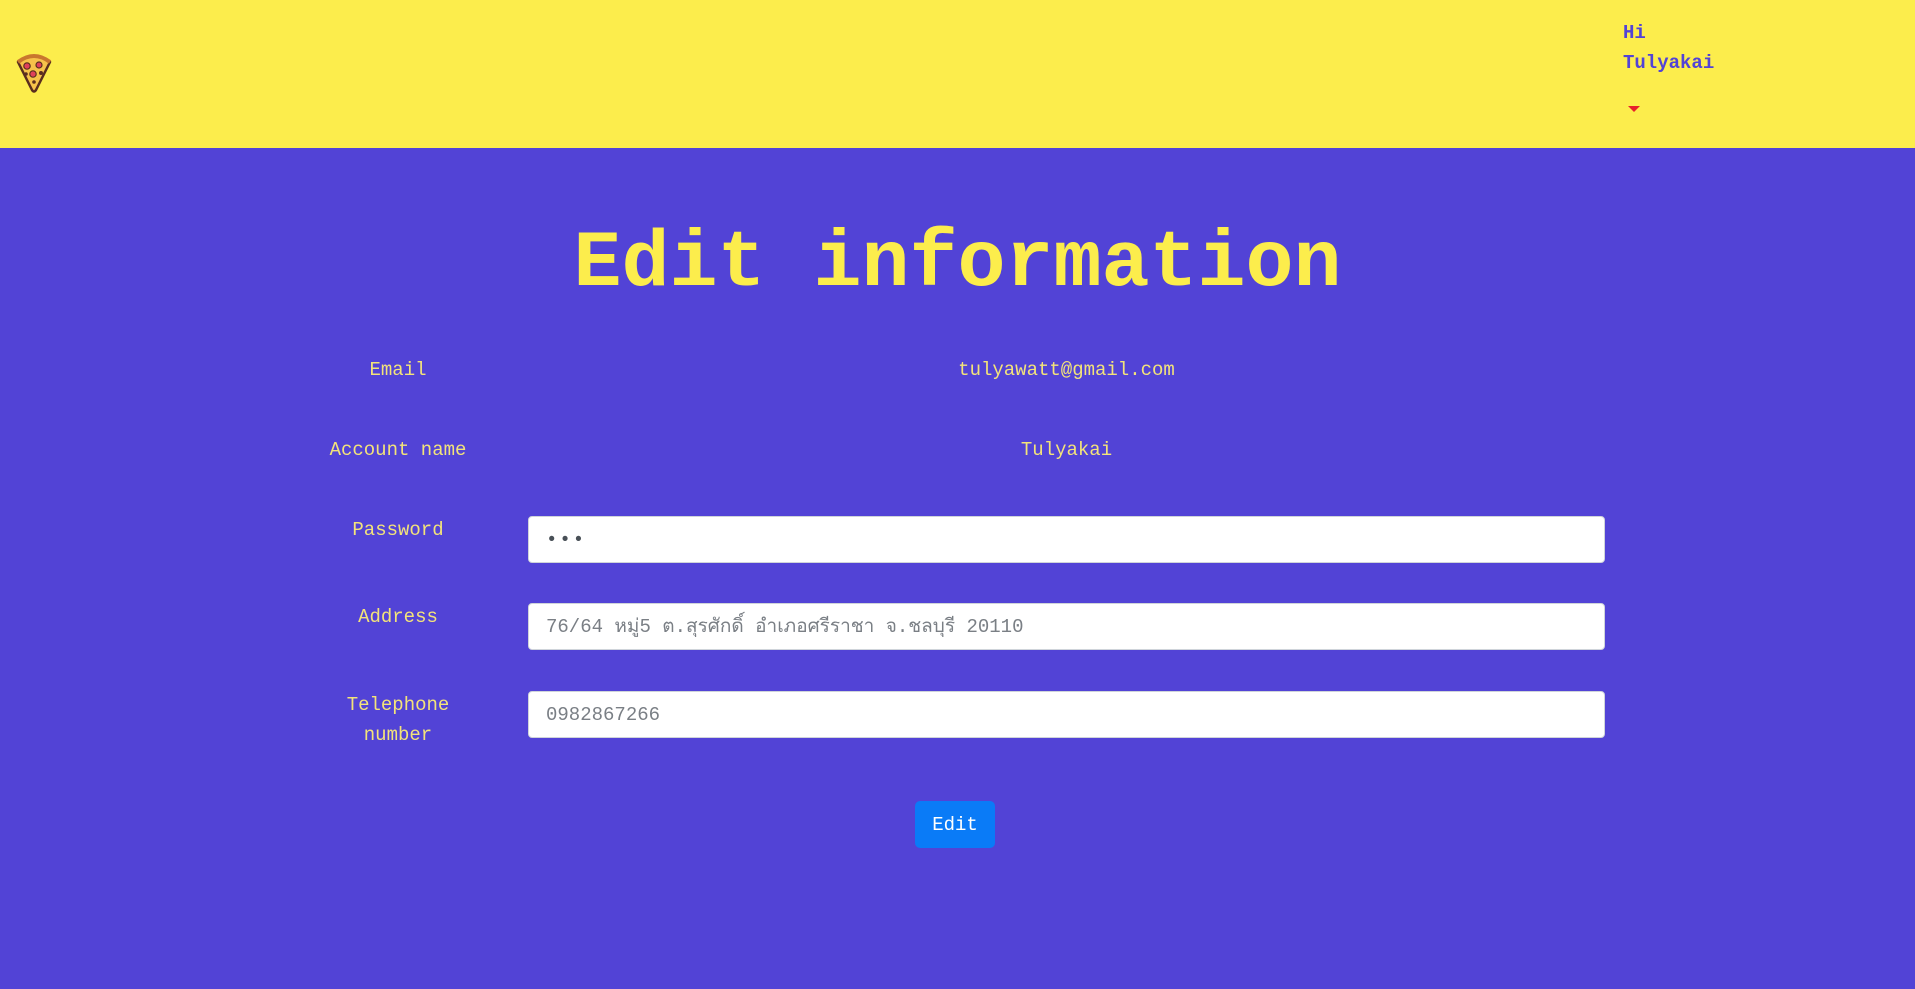 This screenshot has width=1915, height=989. Describe the element at coordinates (398, 617) in the screenshot. I see `address-label: Address` at that location.